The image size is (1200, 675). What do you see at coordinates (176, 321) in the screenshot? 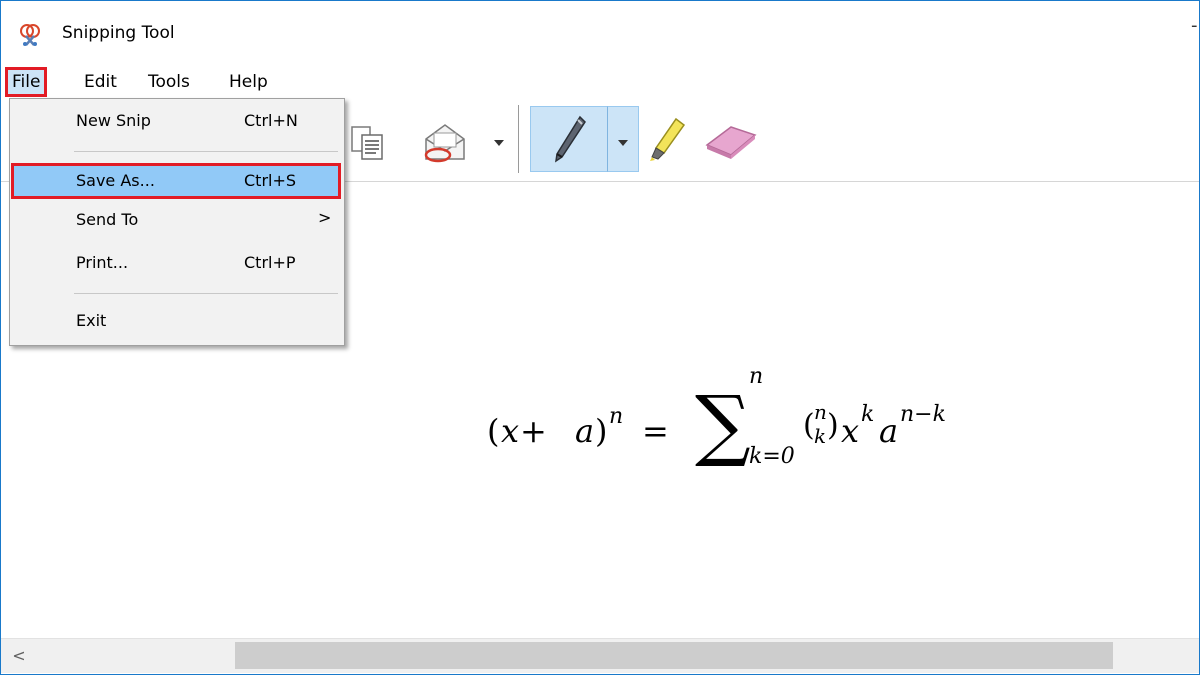
I see `menu-item-exit: Exit` at bounding box center [176, 321].